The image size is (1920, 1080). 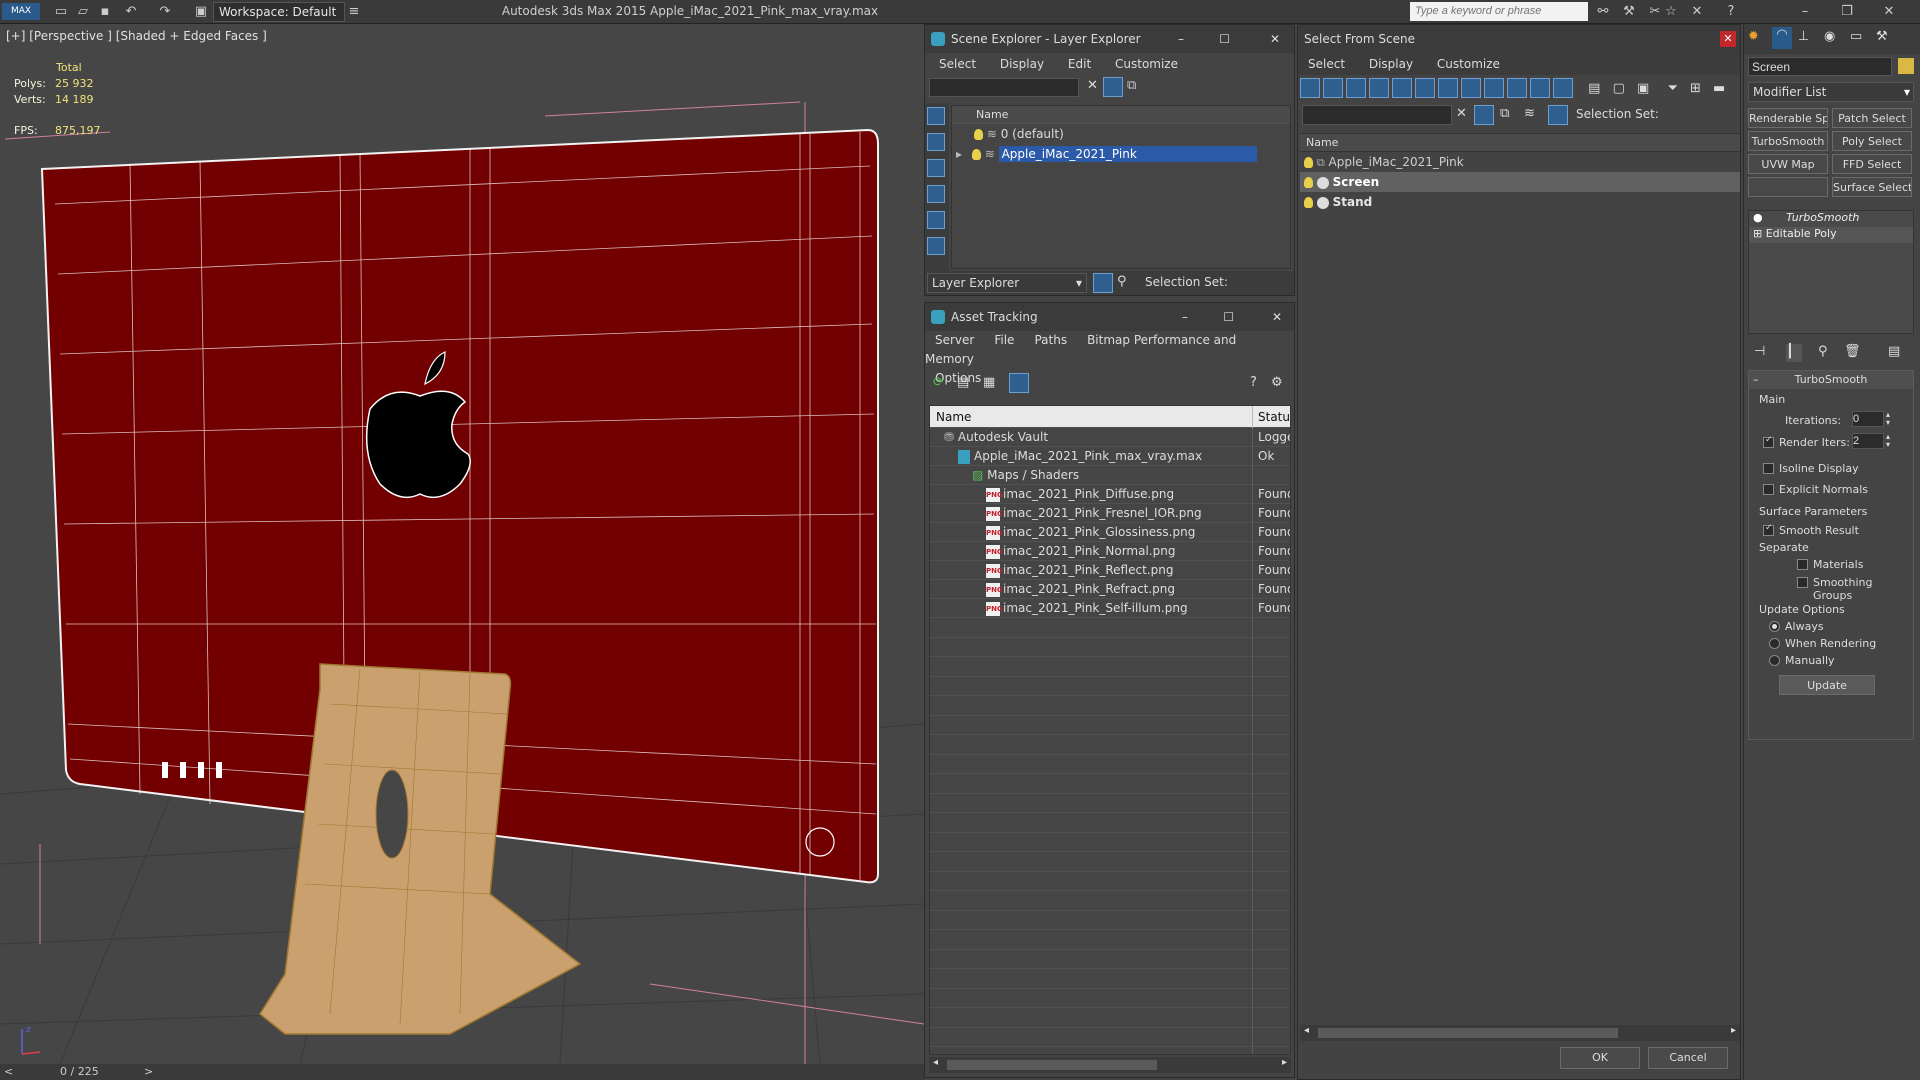 I want to click on object-list-header: Name, so click(x=1520, y=143).